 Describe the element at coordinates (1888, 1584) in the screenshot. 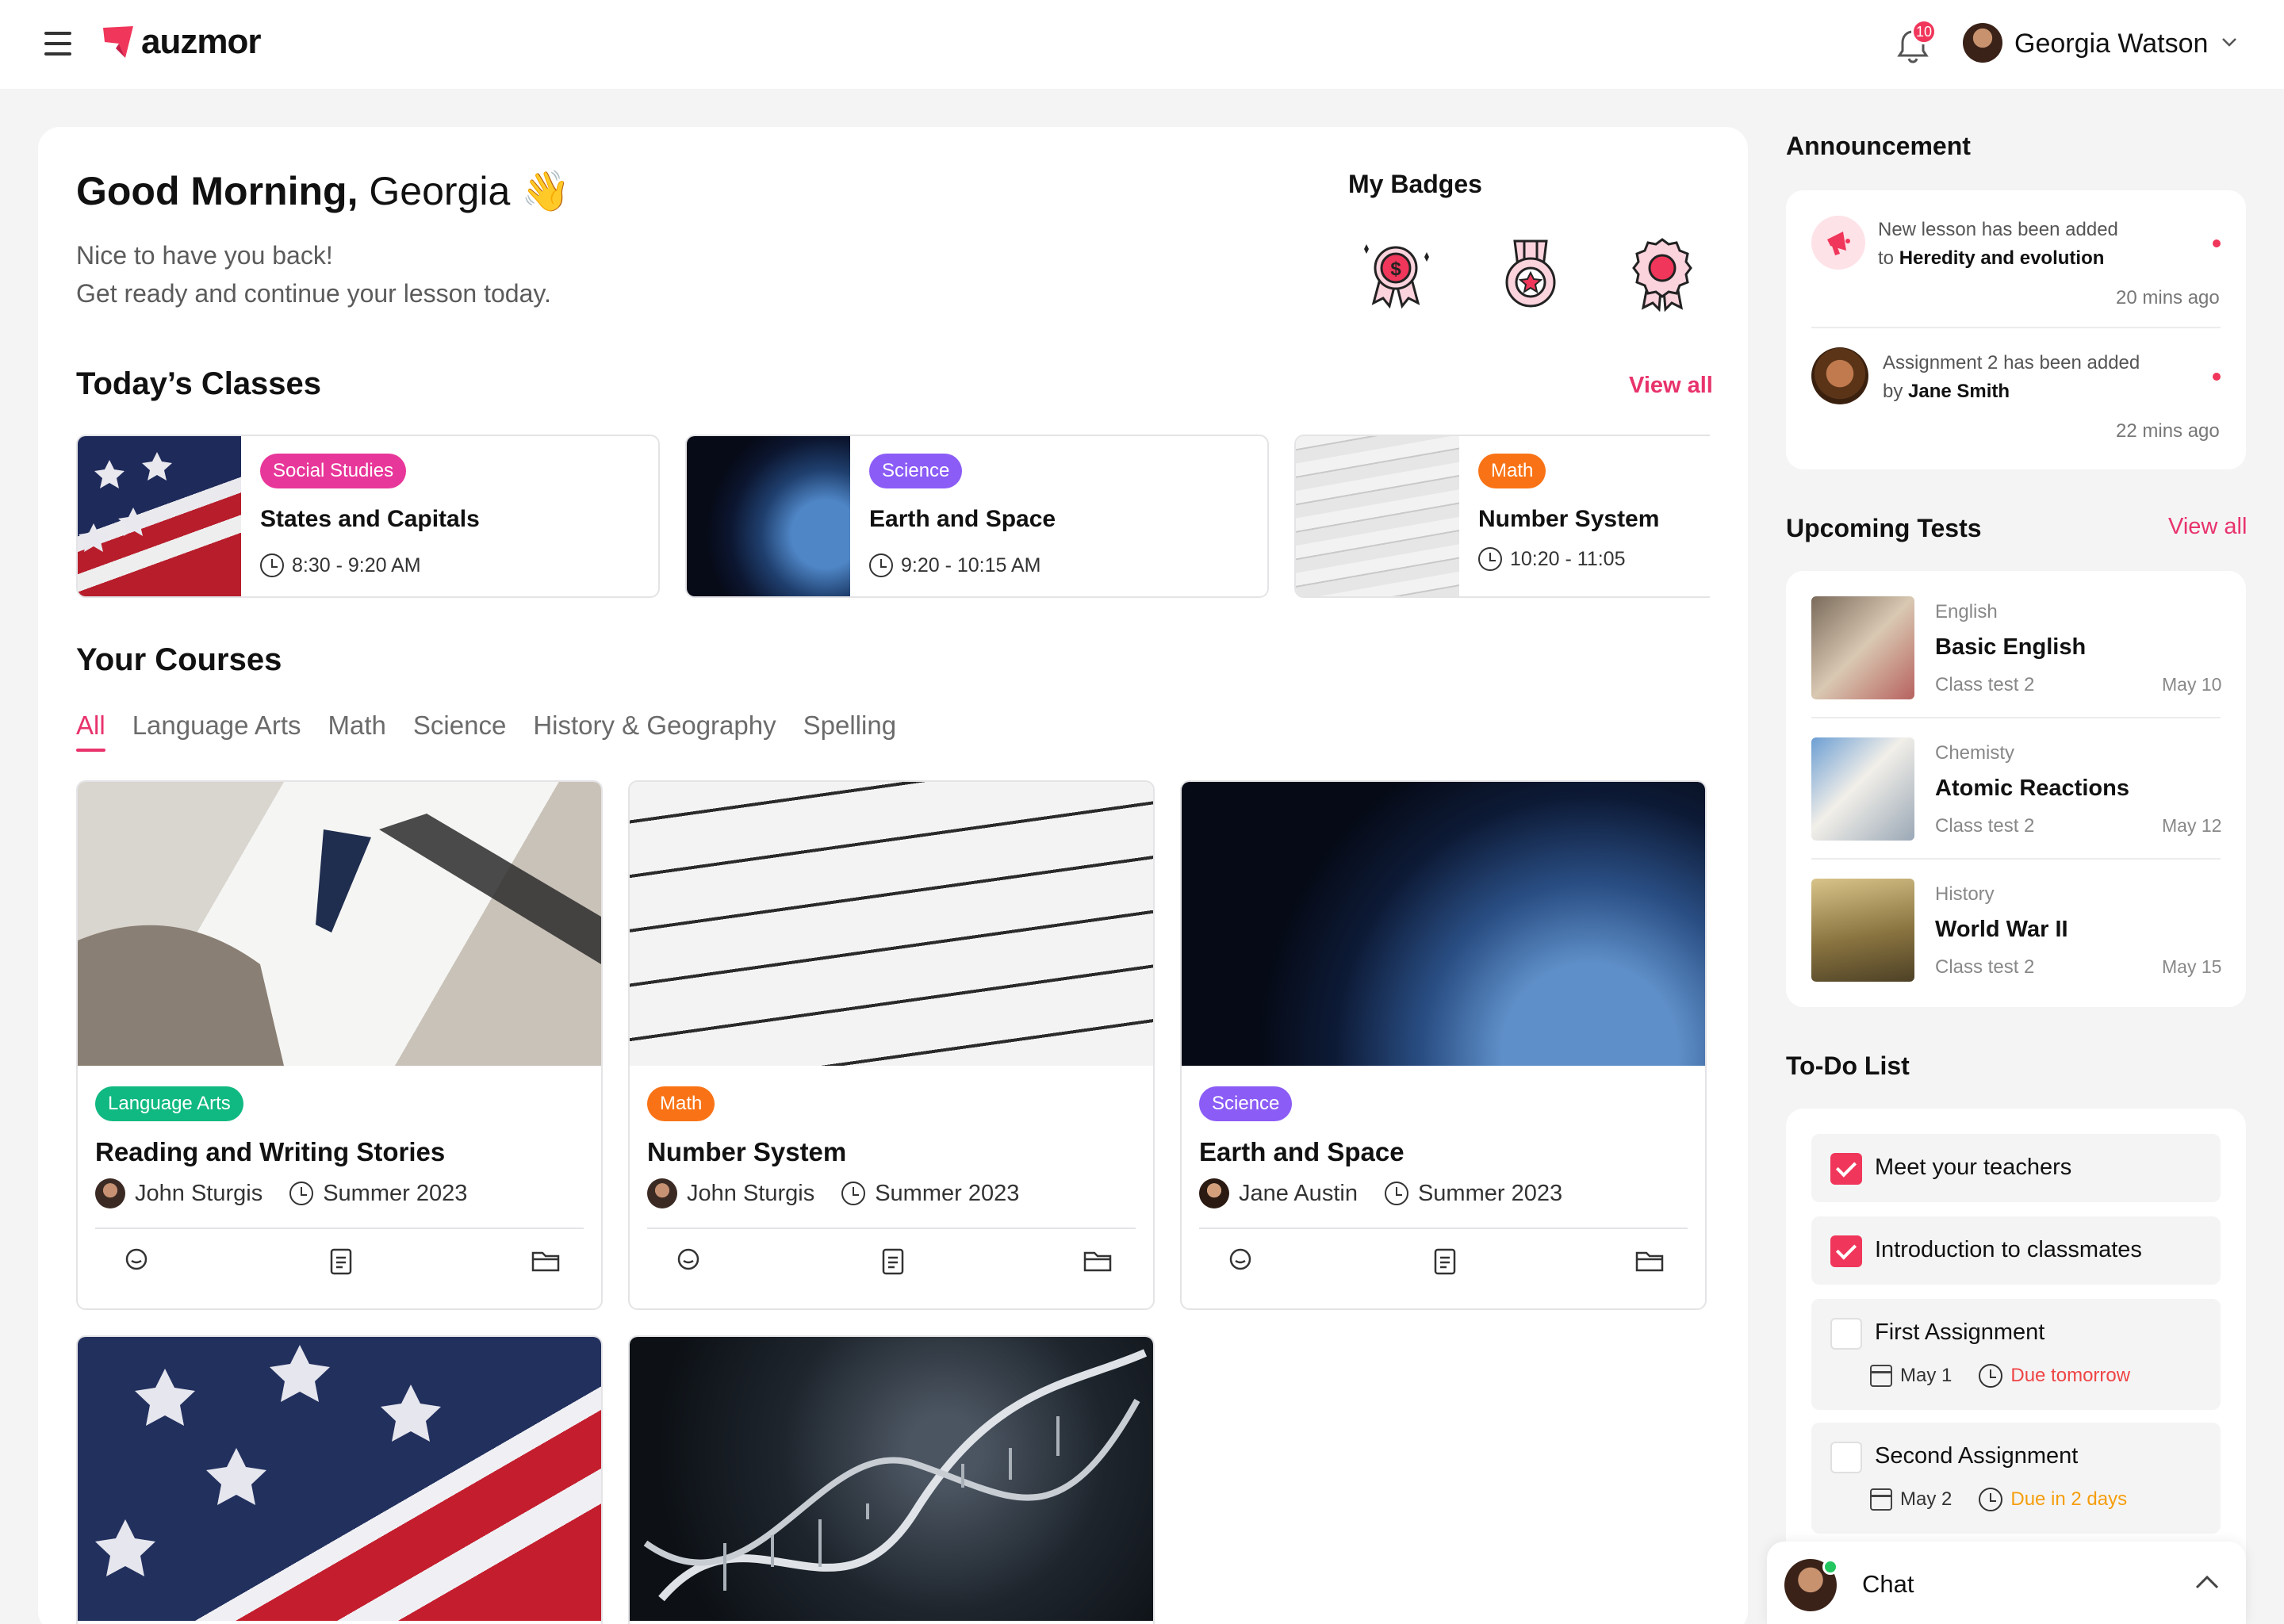

I see `chat-label: Chat` at that location.